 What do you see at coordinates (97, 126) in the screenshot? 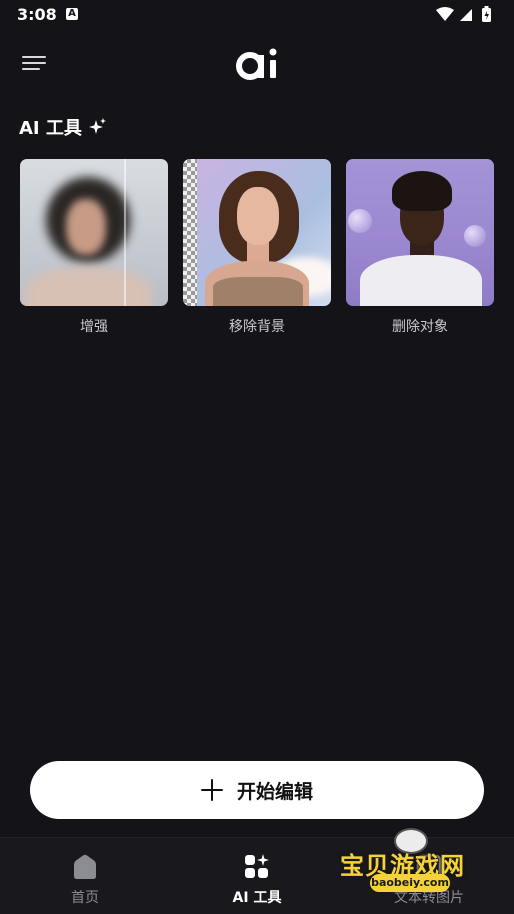
I see `sparkle-icon` at bounding box center [97, 126].